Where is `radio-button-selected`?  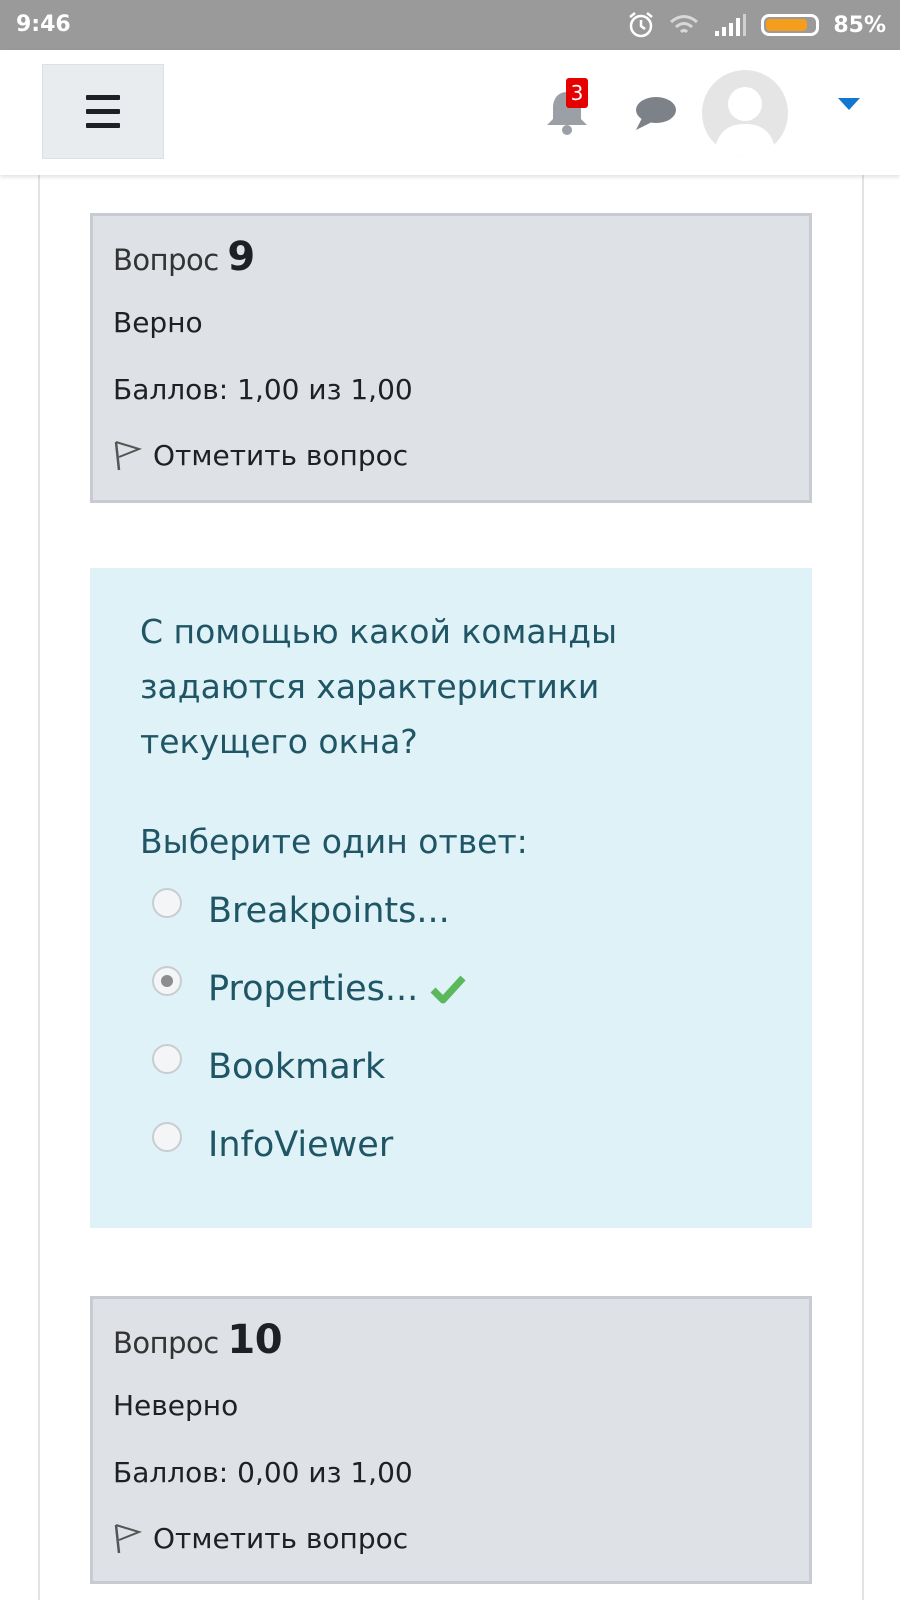
radio-button-selected is located at coordinates (167, 981).